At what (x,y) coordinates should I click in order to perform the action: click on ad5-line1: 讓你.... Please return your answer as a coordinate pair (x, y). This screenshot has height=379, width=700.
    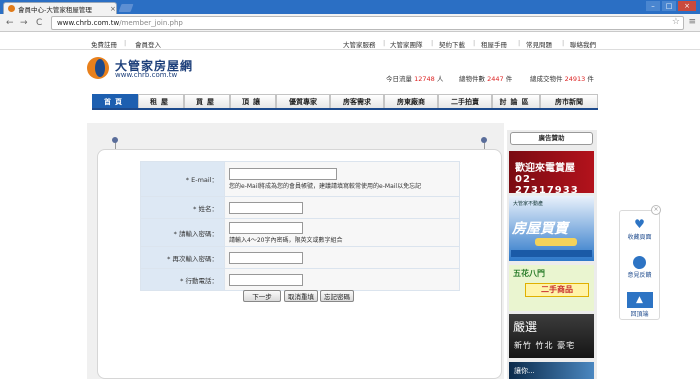
    Looking at the image, I should click on (524, 371).